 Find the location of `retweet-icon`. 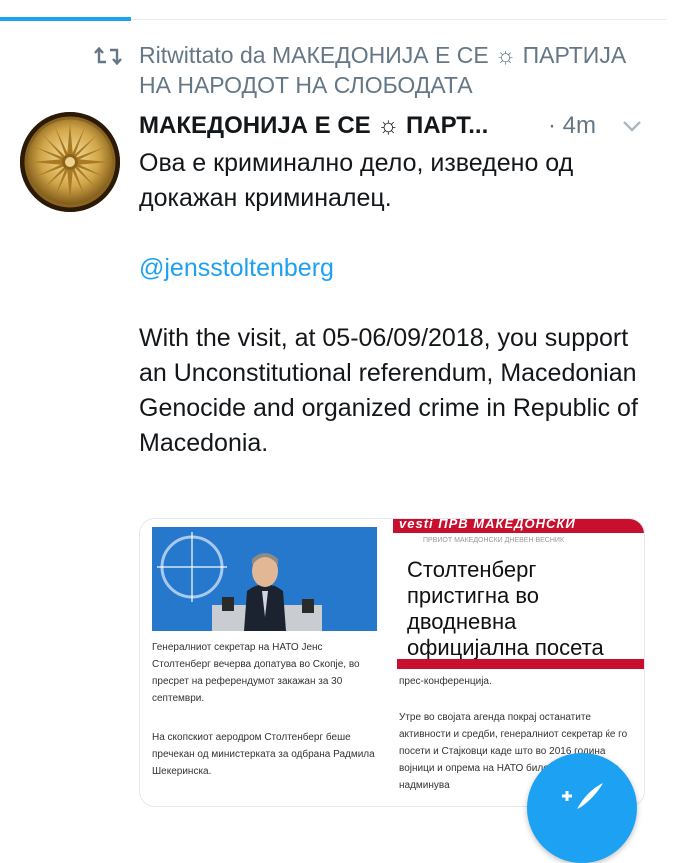

retweet-icon is located at coordinates (108, 56).